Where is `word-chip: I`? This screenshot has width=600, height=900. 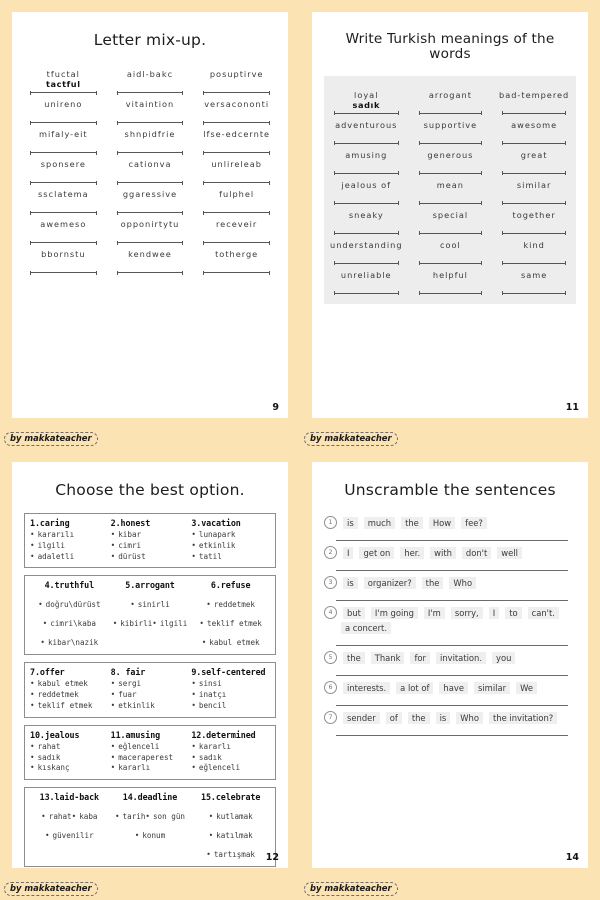 word-chip: I is located at coordinates (348, 552).